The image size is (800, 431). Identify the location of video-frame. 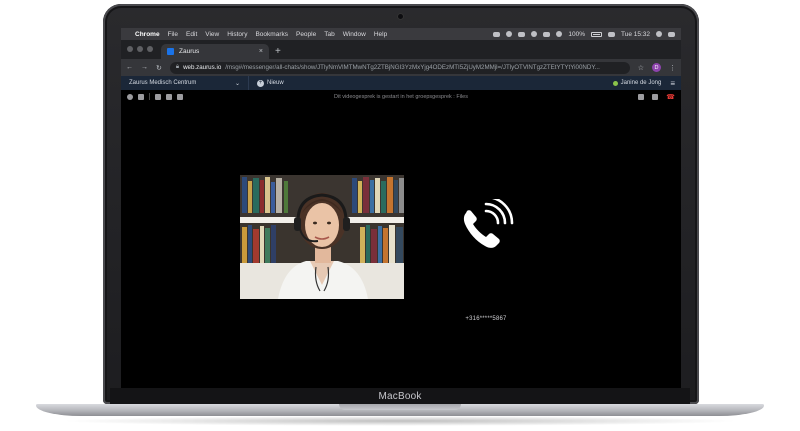
(322, 237).